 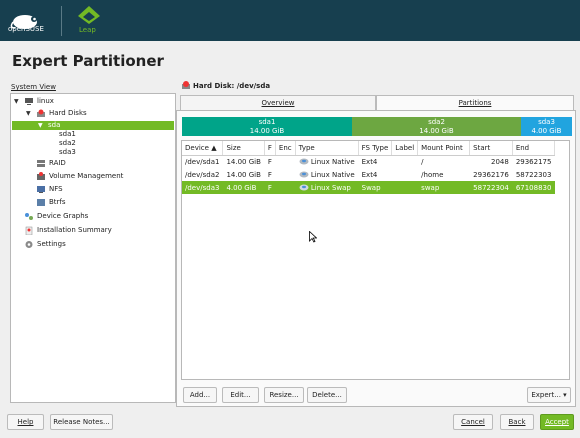 What do you see at coordinates (51, 202) in the screenshot?
I see `tree-item-btrfs: Btrfs` at bounding box center [51, 202].